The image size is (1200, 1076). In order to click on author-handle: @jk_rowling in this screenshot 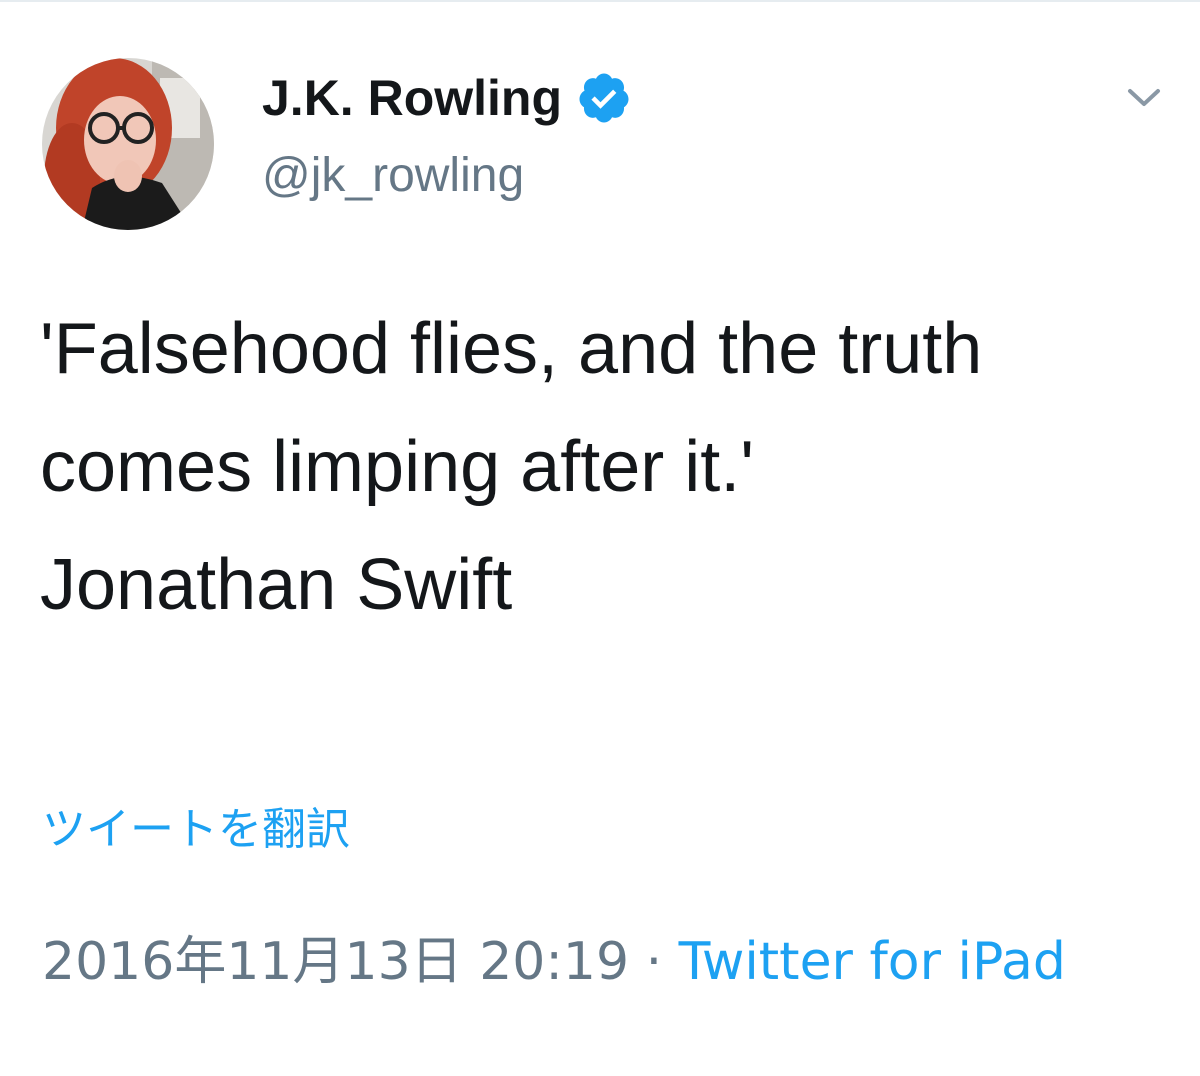, I will do `click(393, 176)`.